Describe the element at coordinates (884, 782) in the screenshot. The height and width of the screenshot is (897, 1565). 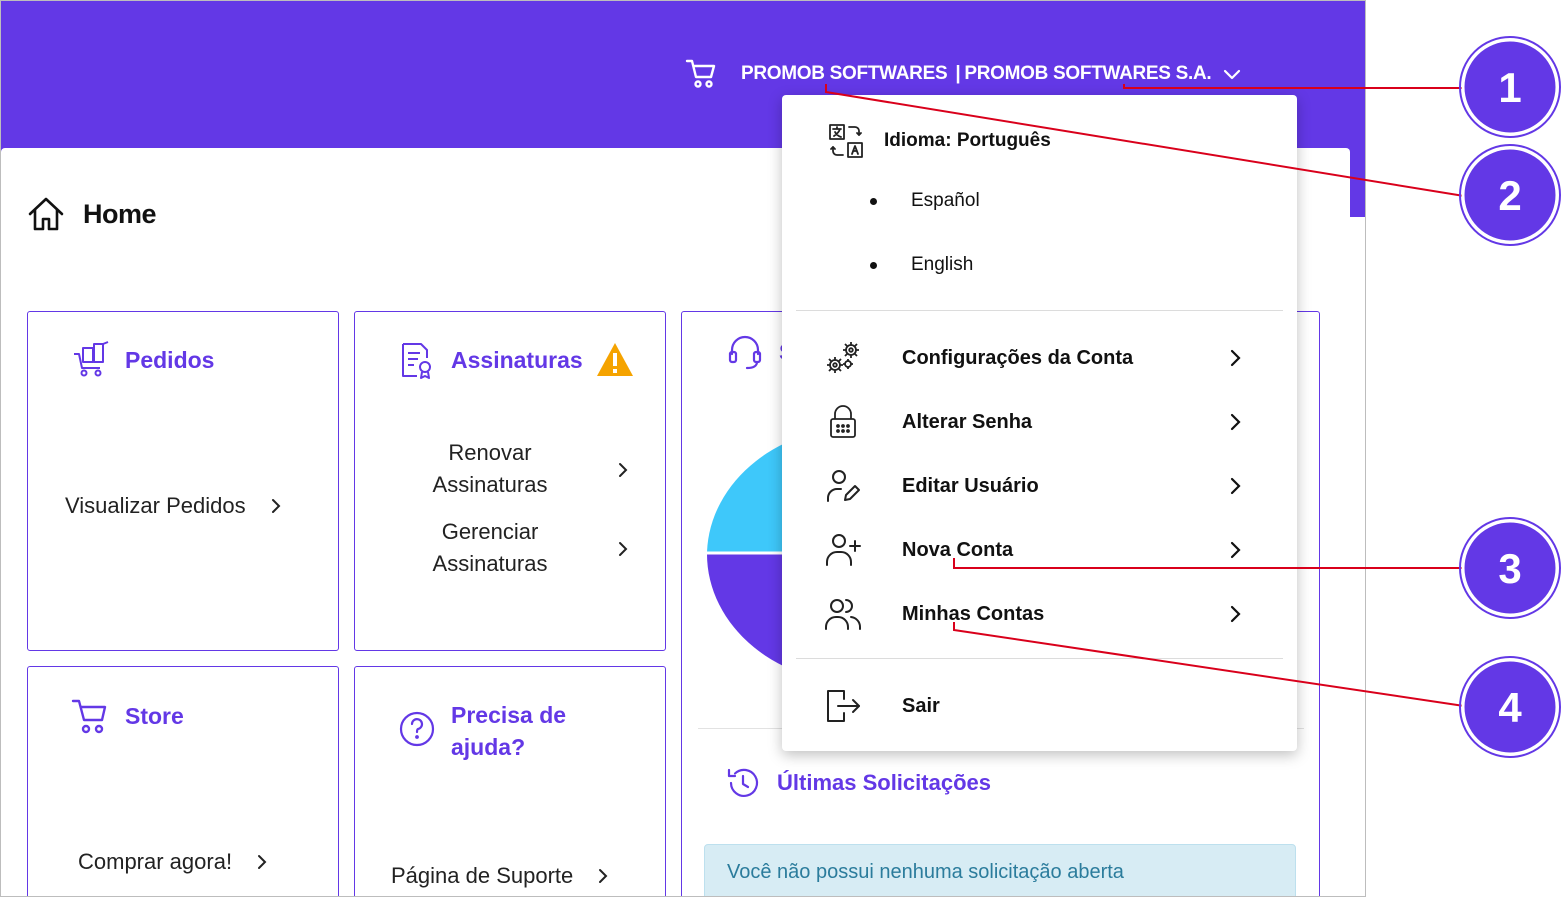
I see `ultimas-solicitacoes-label: Últimas Solicitações` at that location.